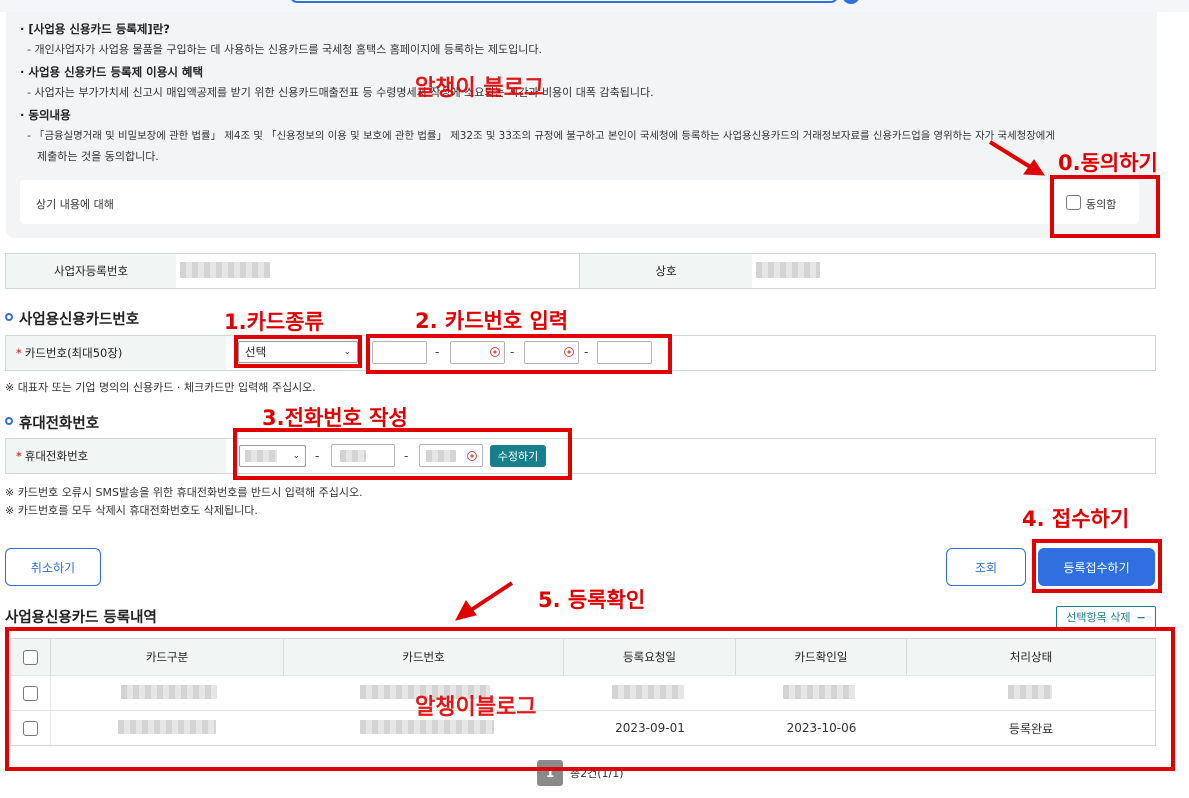 Image resolution: width=1189 pixels, height=798 pixels. What do you see at coordinates (480, 88) in the screenshot?
I see `watermark-top: 알챙이 블로그` at bounding box center [480, 88].